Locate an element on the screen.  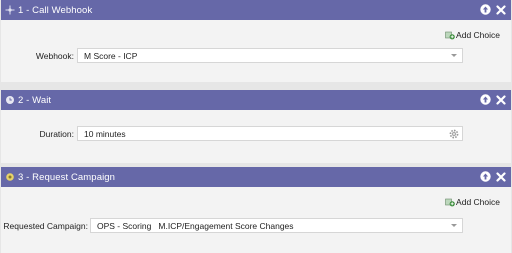
webhook-select-value: M Score - ICP is located at coordinates (111, 55).